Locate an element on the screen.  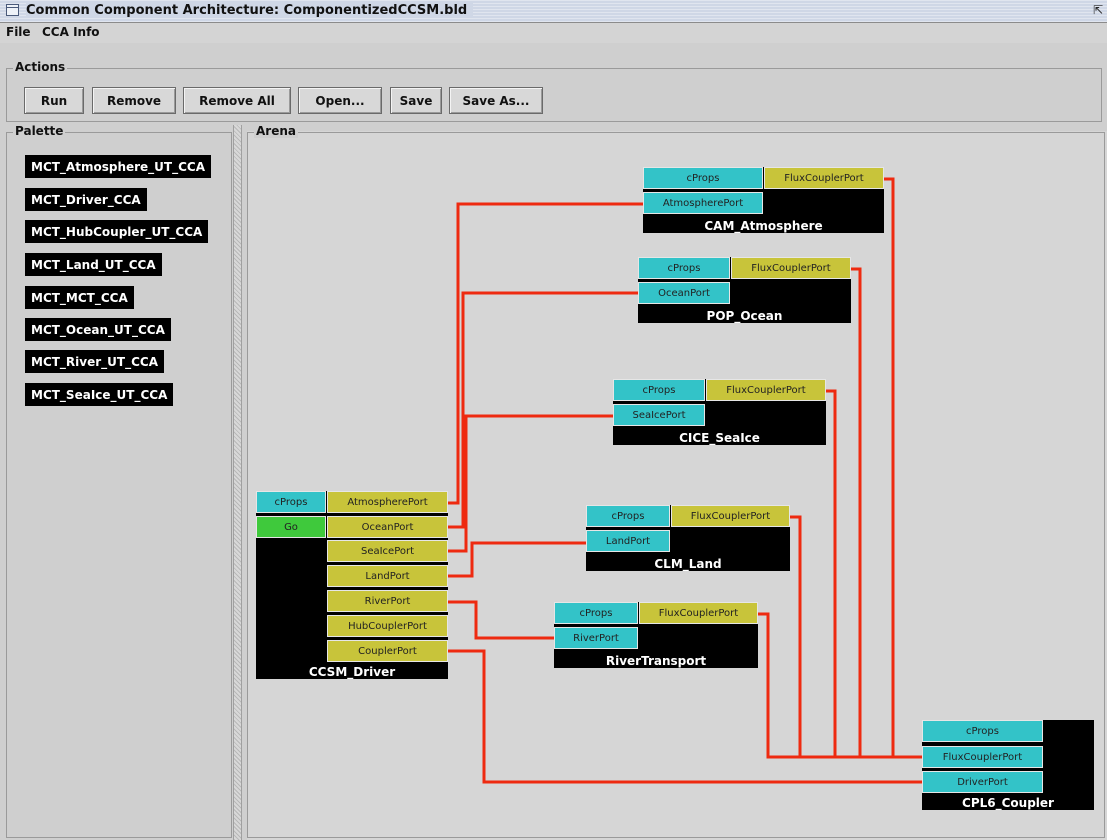
run-button: Run is located at coordinates (54, 100).